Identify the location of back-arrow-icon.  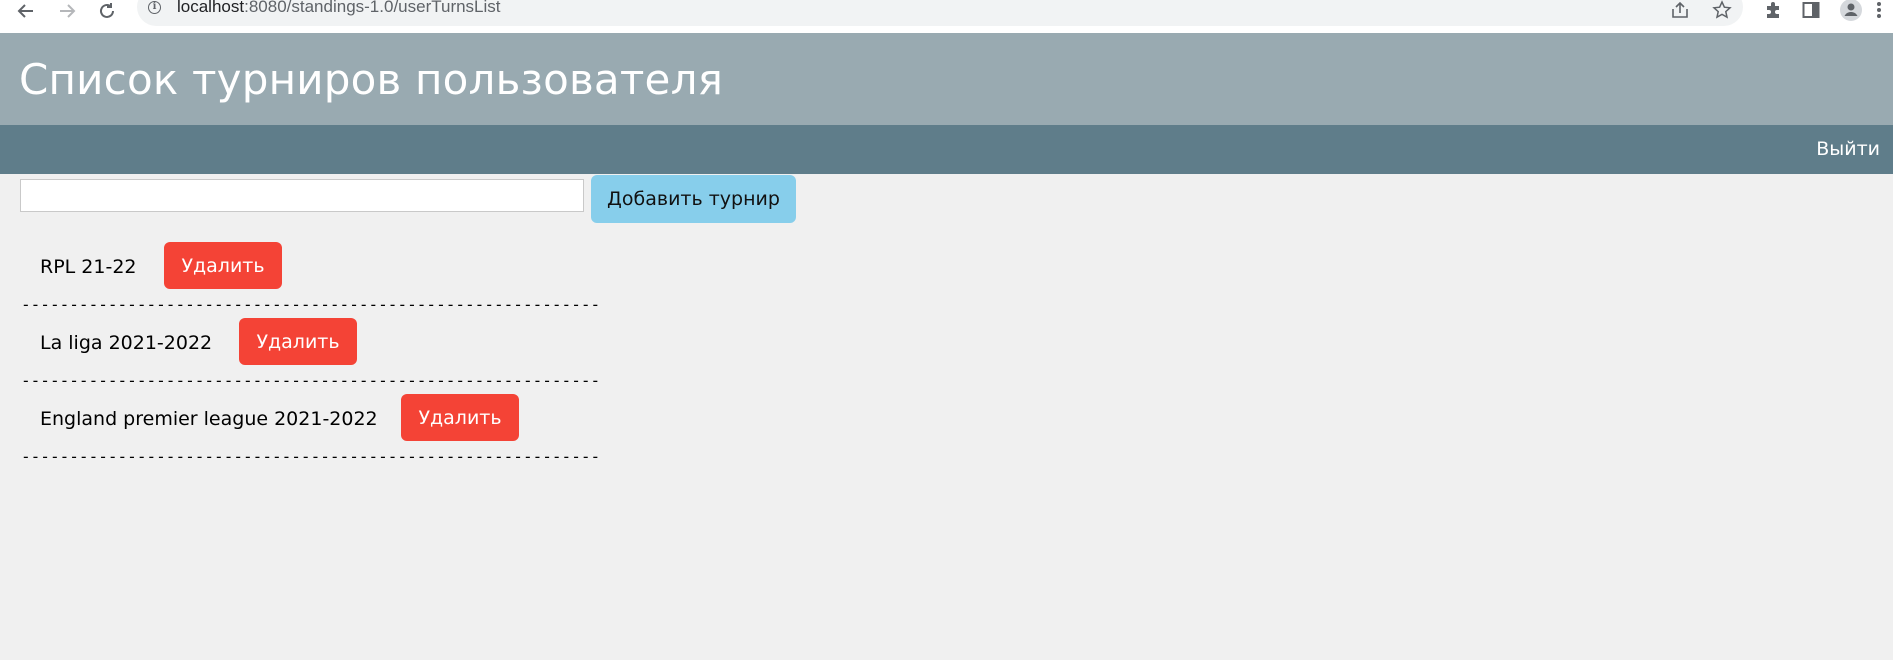
(26, 11).